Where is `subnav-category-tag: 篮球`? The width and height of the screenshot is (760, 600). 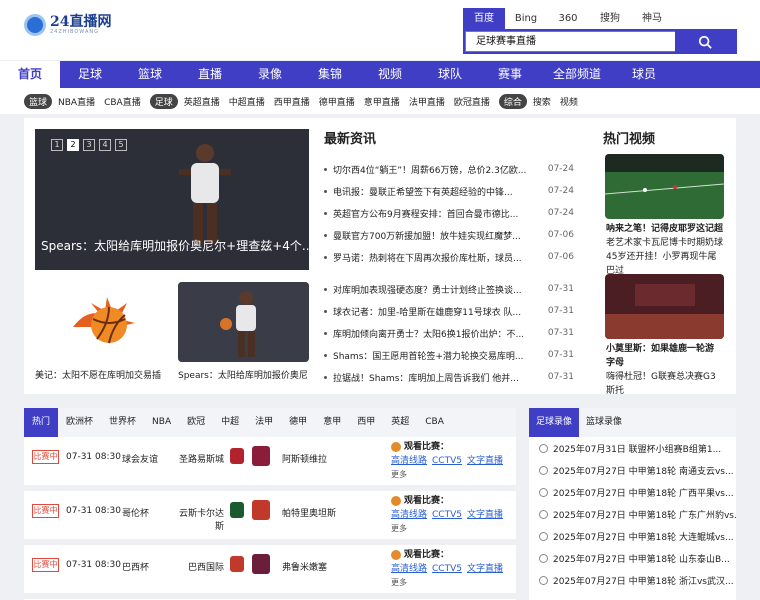
subnav-category-tag: 篮球 is located at coordinates (38, 101).